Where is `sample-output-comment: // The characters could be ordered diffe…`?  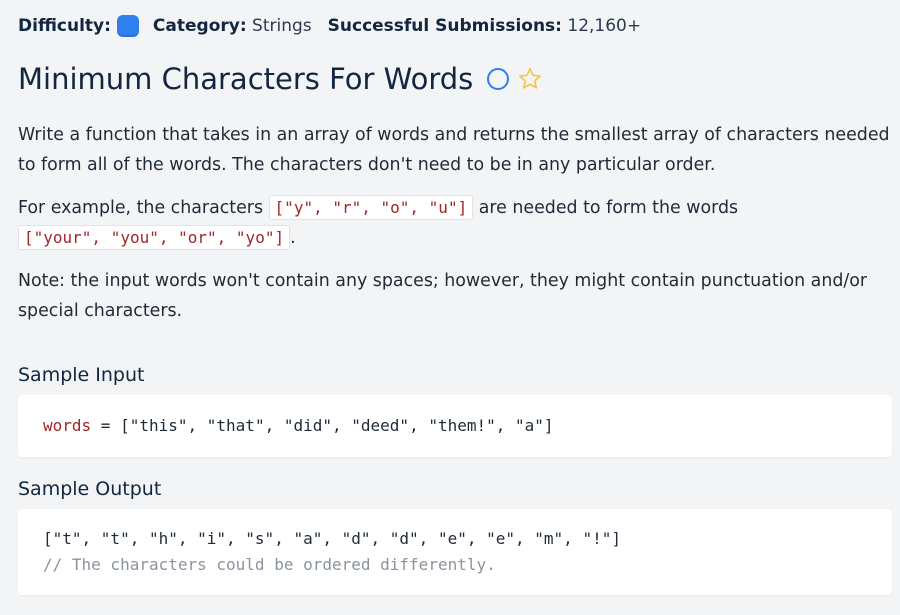 sample-output-comment: // The characters could be ordered diffe… is located at coordinates (269, 564).